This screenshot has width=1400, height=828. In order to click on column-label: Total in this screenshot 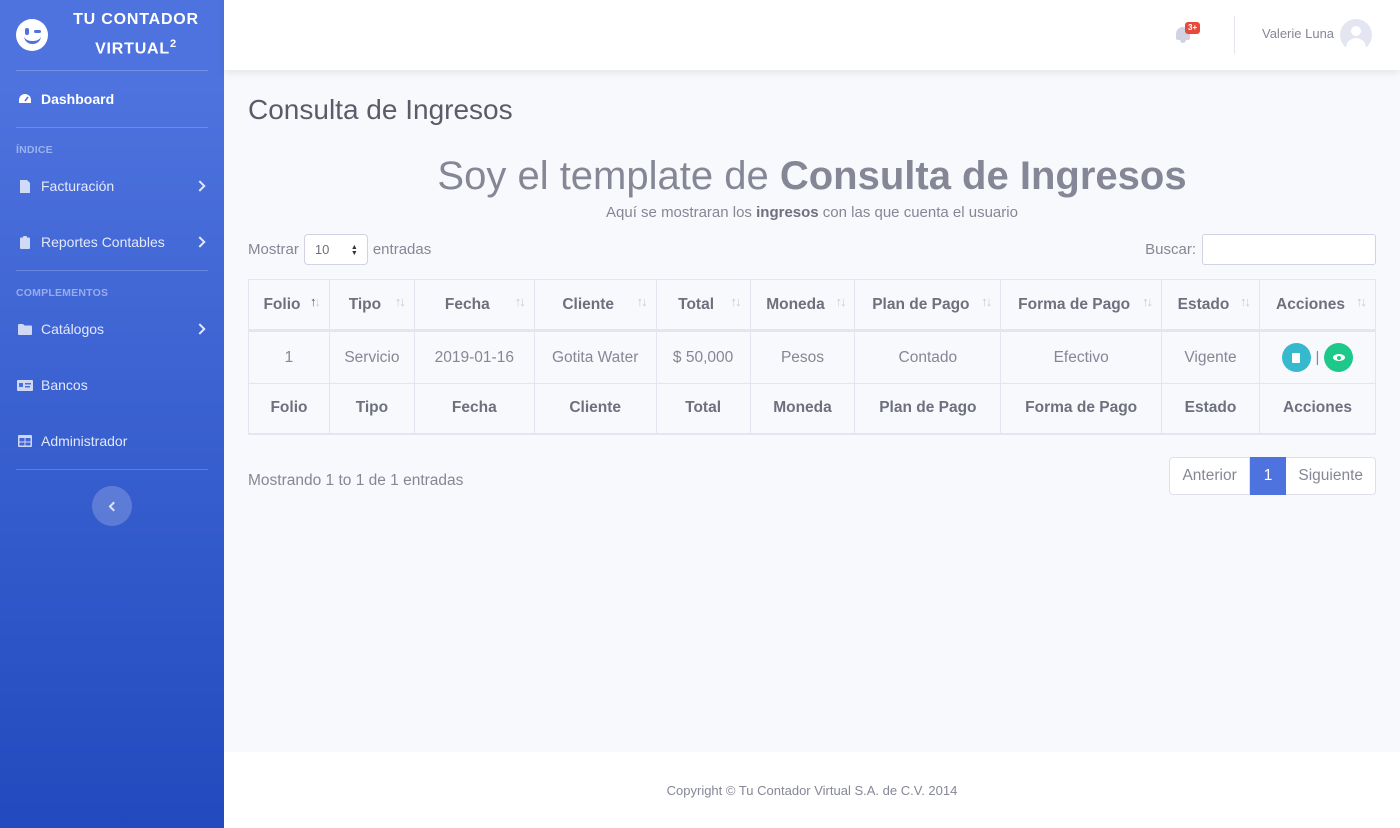, I will do `click(696, 304)`.